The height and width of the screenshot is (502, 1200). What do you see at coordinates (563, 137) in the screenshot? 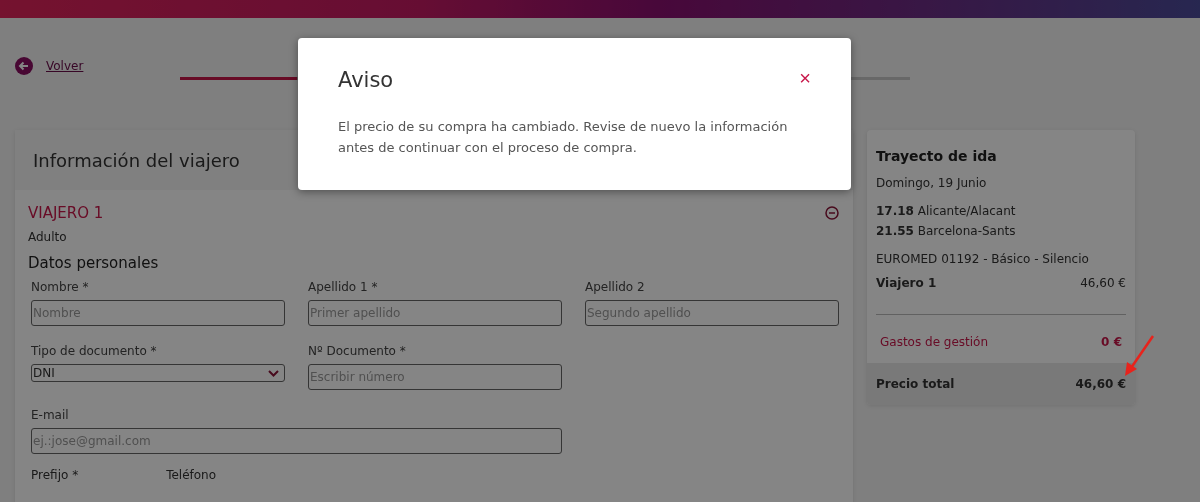
I see `dialog-message: El precio de su compra ha cambiado. Revise de nuevo la información antes de continuar con el proceso de compra.` at bounding box center [563, 137].